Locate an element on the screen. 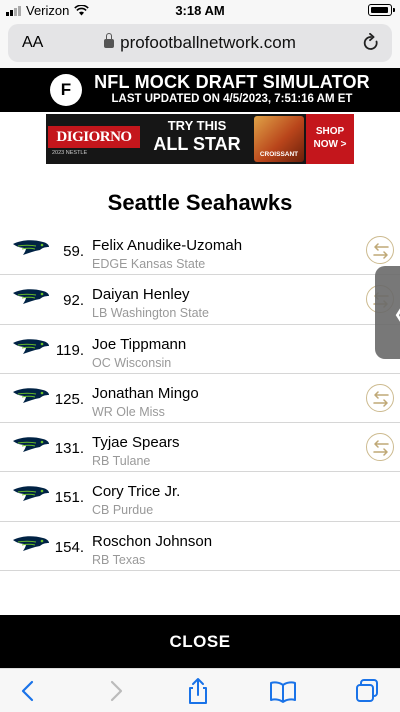  player-name: Daiyan Henley is located at coordinates (141, 295).